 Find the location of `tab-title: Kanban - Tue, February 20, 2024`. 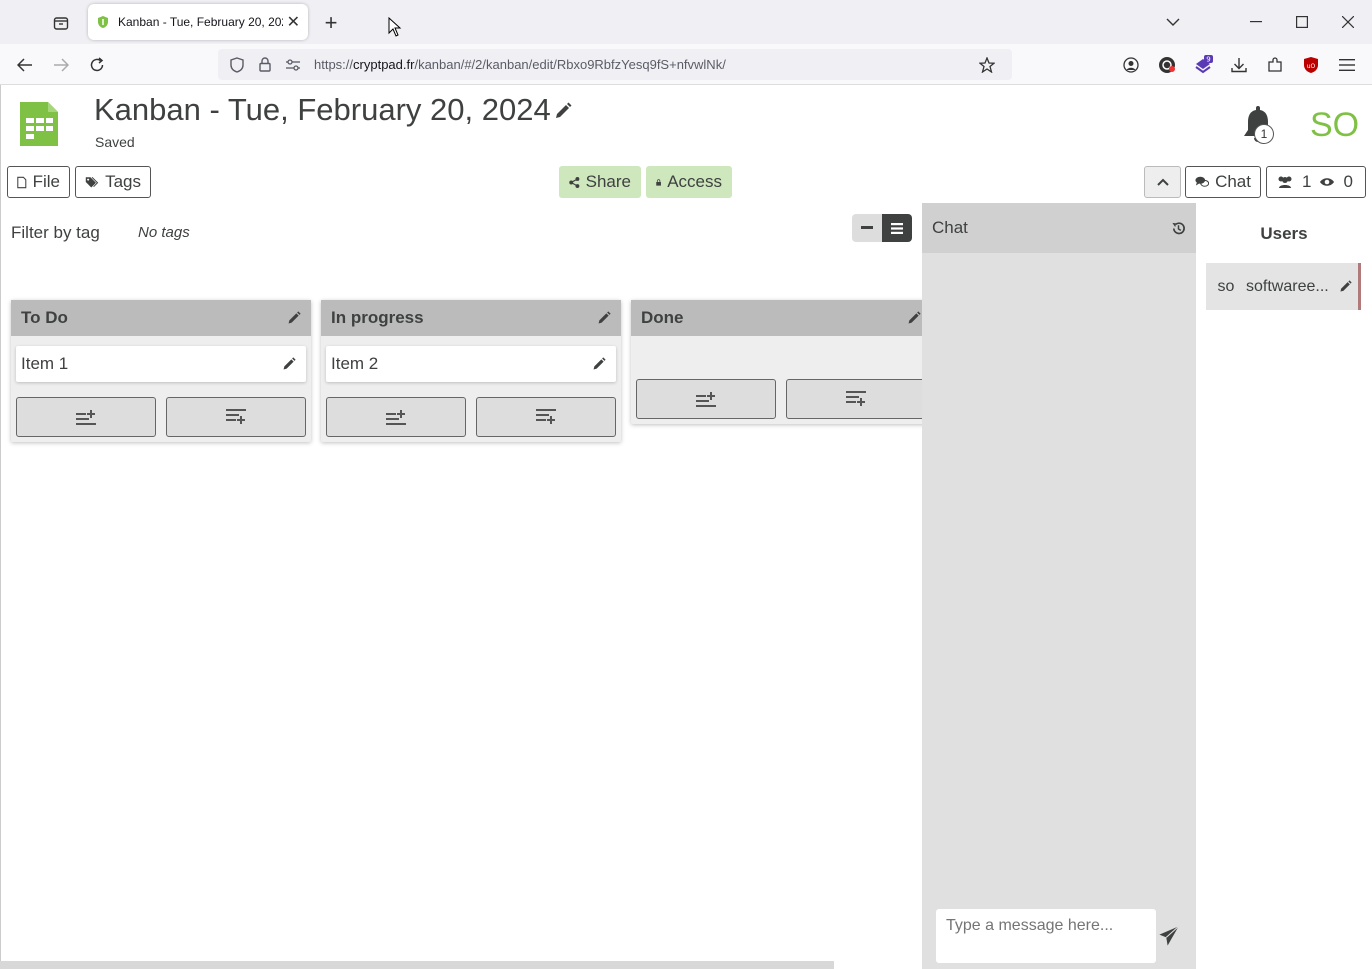

tab-title: Kanban - Tue, February 20, 2024 is located at coordinates (200, 22).